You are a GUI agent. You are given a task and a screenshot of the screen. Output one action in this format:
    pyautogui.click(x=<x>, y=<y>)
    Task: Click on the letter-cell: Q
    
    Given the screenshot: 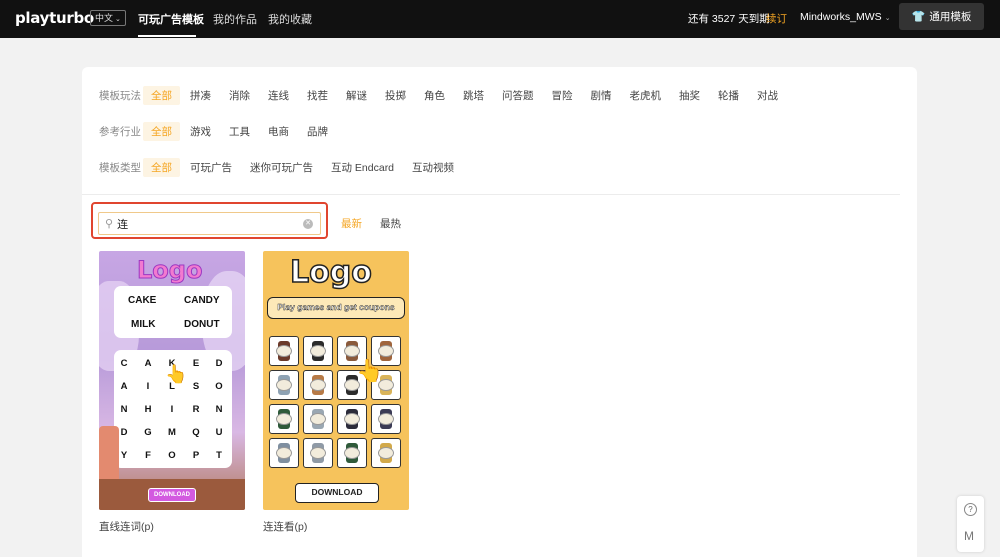 What is the action you would take?
    pyautogui.click(x=196, y=432)
    